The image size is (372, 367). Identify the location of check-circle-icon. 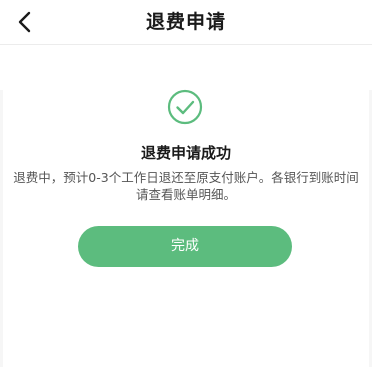
(185, 107).